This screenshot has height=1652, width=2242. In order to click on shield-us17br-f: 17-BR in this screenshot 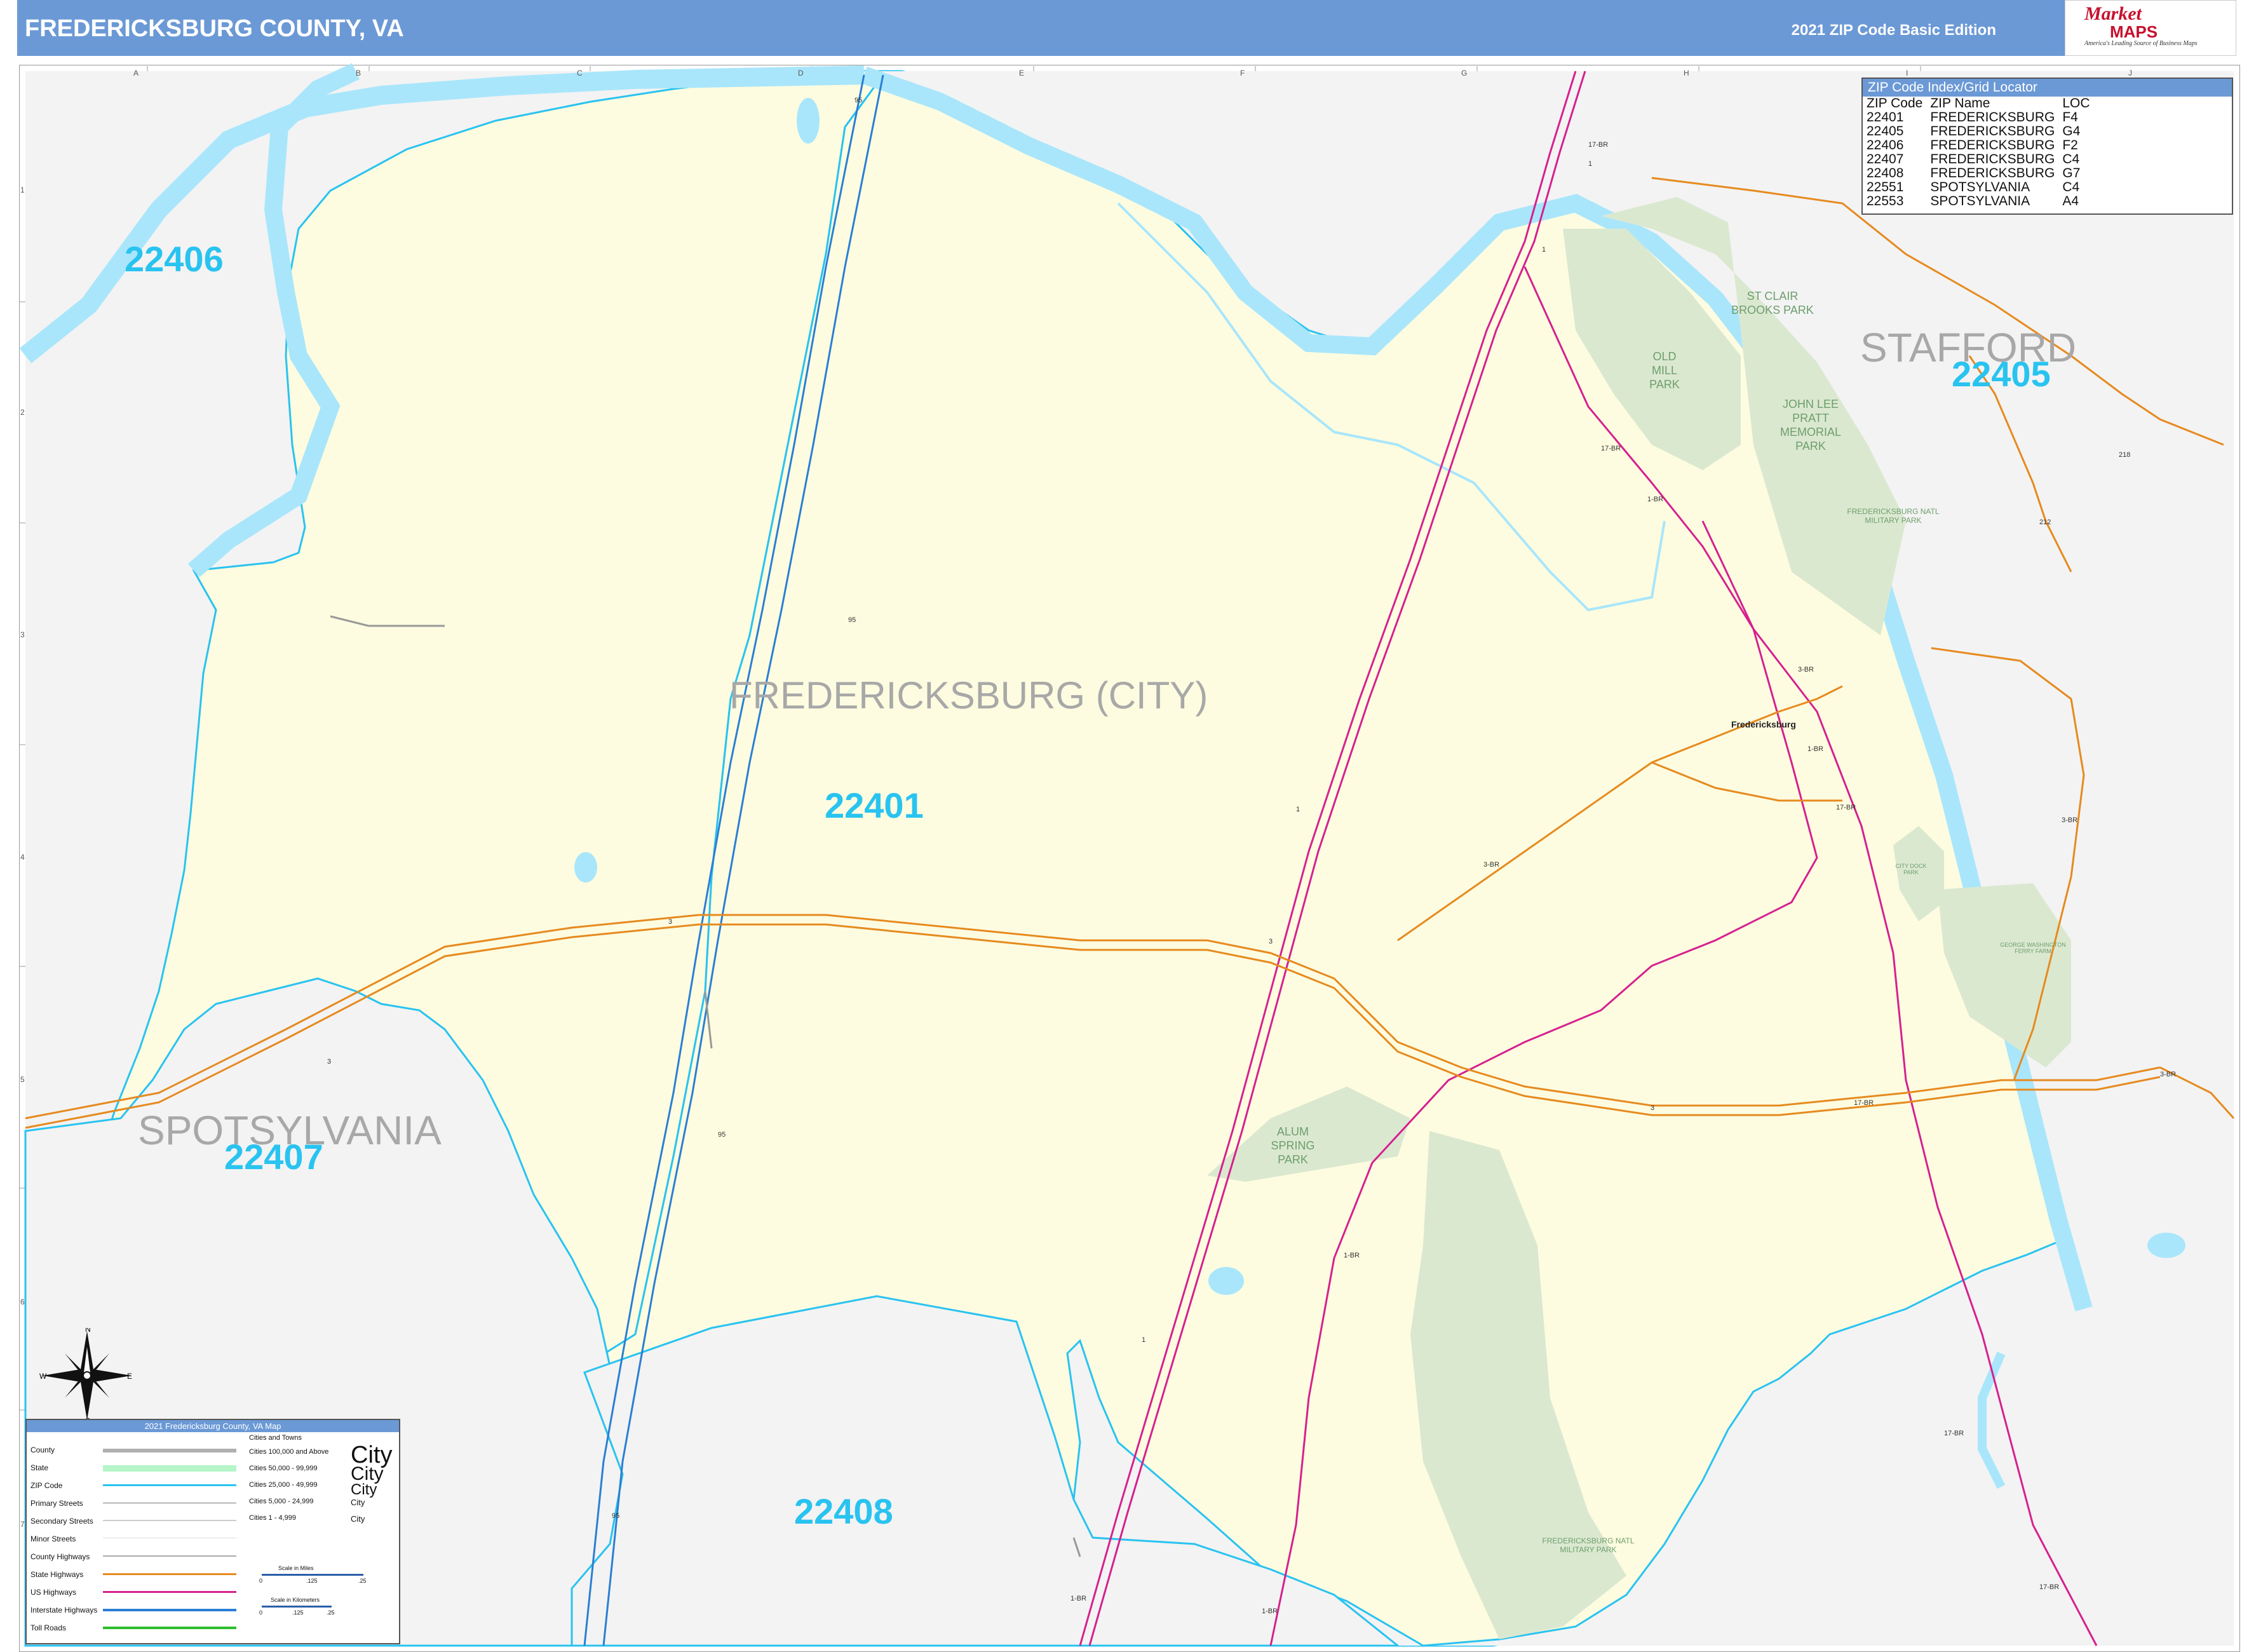, I will do `click(2049, 1587)`.